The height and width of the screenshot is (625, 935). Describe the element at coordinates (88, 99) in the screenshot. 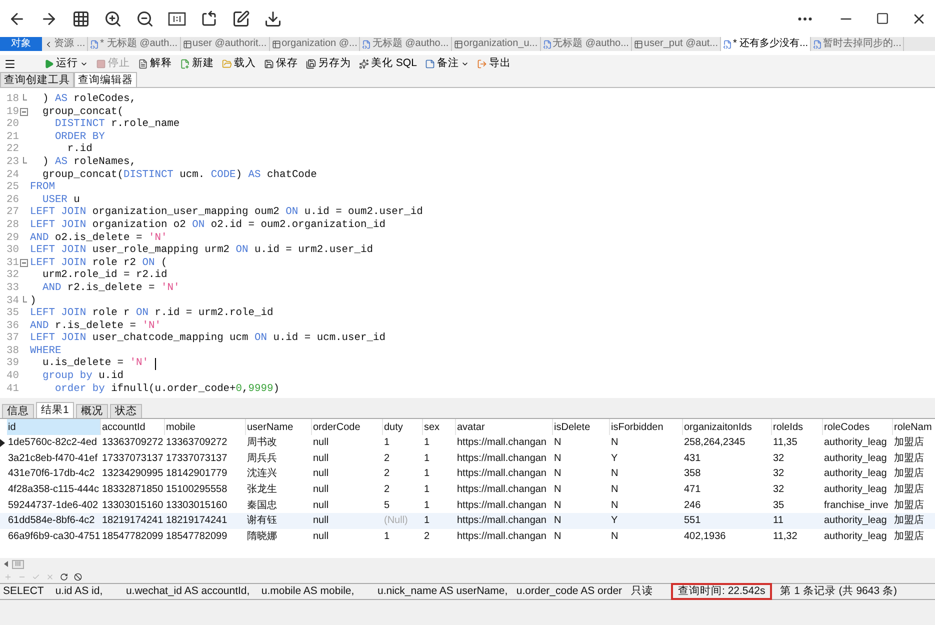

I see `code-line: ) AS roleCodes,` at that location.